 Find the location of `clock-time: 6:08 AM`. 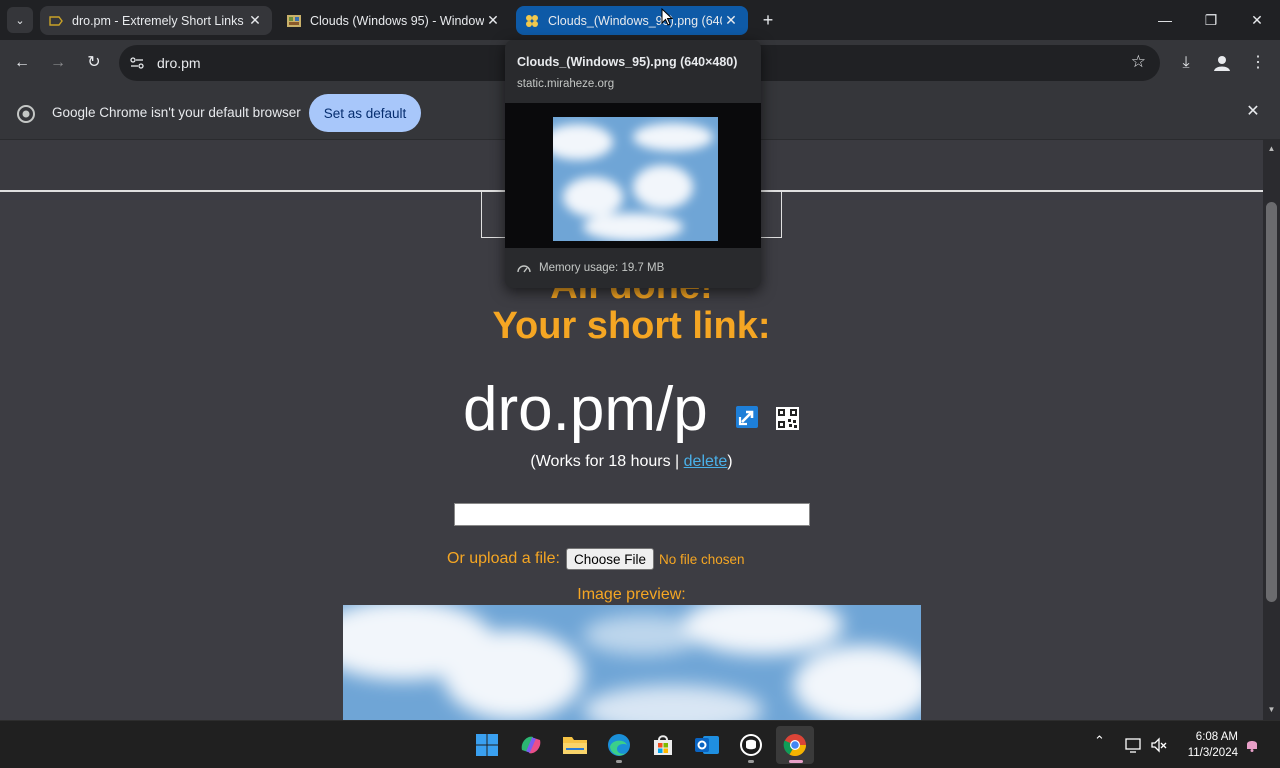

clock-time: 6:08 AM is located at coordinates (1216, 737).